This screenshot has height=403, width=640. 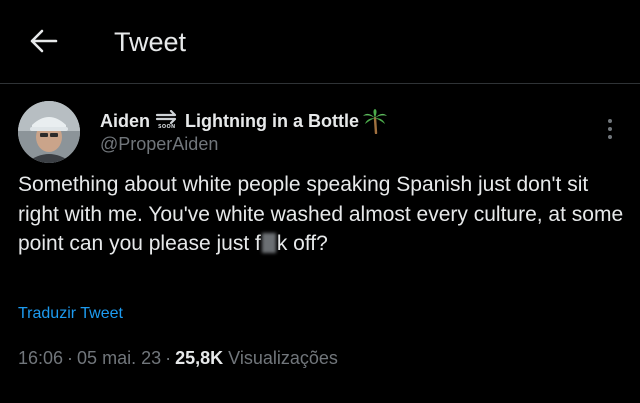 I want to click on arrow-left-icon, so click(x=44, y=41).